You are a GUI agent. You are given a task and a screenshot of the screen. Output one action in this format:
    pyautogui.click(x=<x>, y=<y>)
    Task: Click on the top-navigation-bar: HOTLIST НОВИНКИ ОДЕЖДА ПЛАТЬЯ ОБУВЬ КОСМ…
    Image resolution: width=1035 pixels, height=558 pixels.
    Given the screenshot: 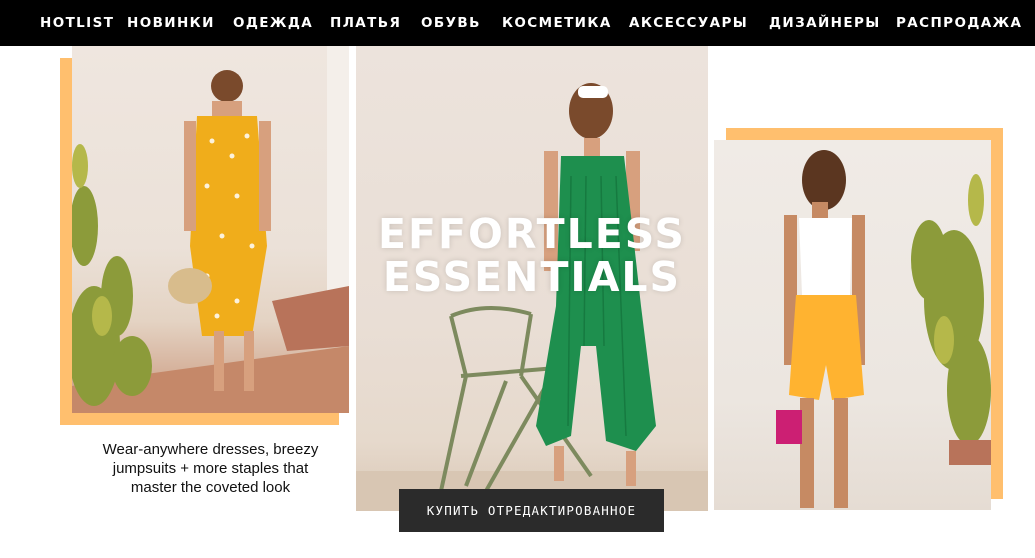 What is the action you would take?
    pyautogui.click(x=517, y=23)
    